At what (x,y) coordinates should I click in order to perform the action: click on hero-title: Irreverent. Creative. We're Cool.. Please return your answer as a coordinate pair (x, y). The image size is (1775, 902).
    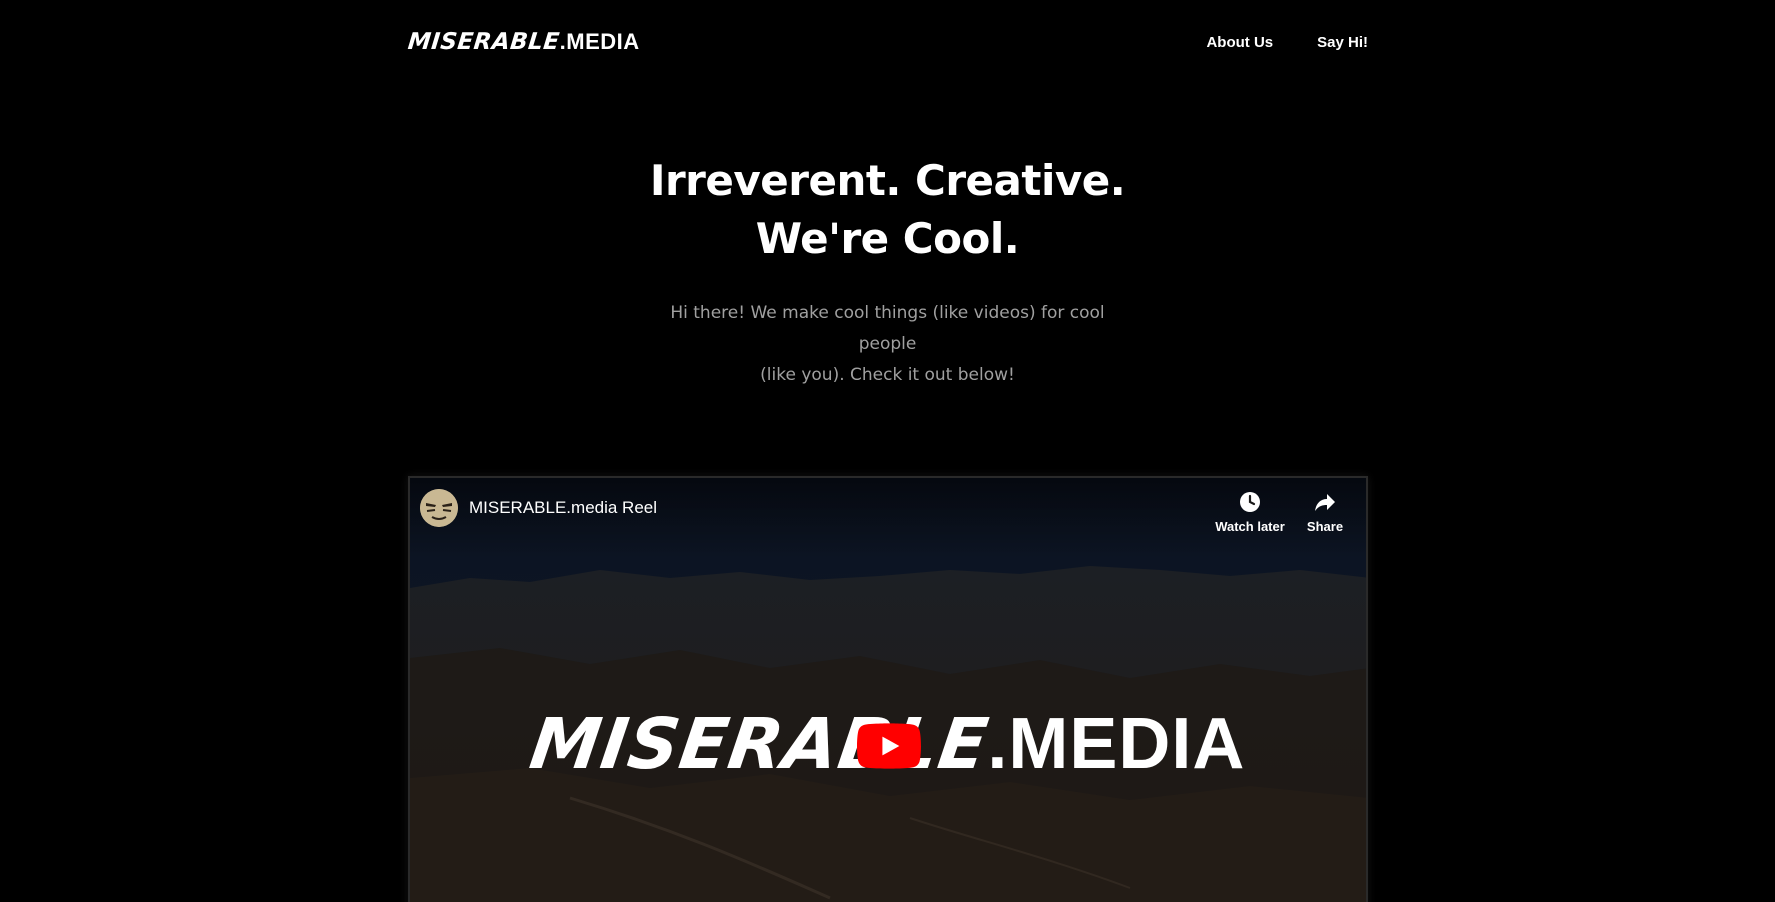
    Looking at the image, I should click on (887, 210).